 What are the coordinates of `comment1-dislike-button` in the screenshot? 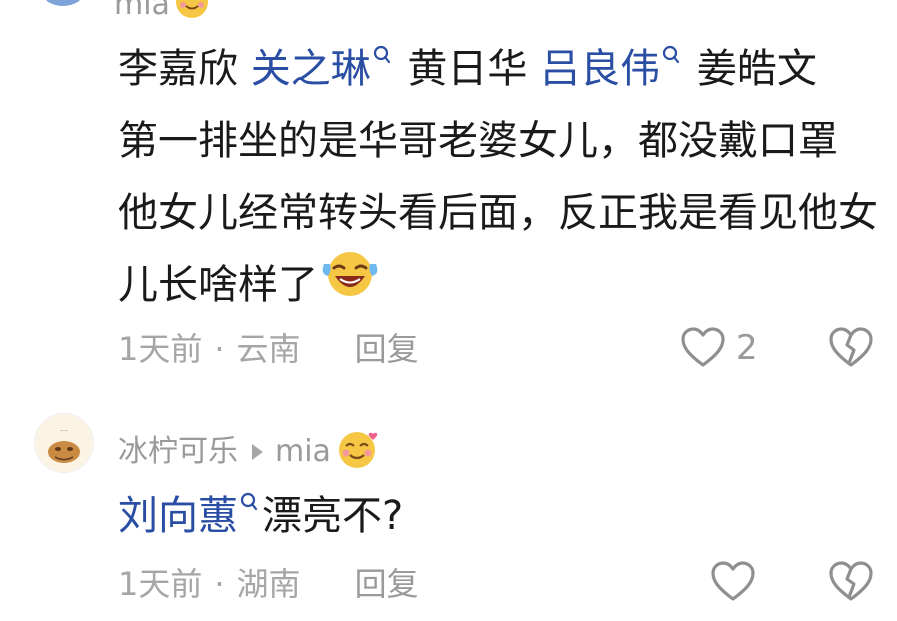 It's located at (851, 348).